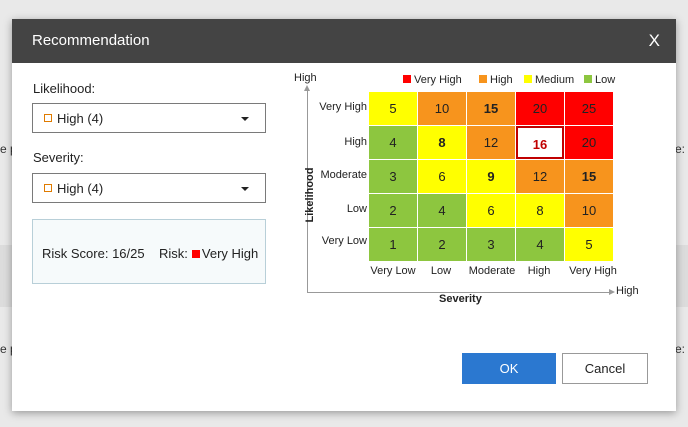  What do you see at coordinates (605, 368) in the screenshot?
I see `cancel-button: Cancel` at bounding box center [605, 368].